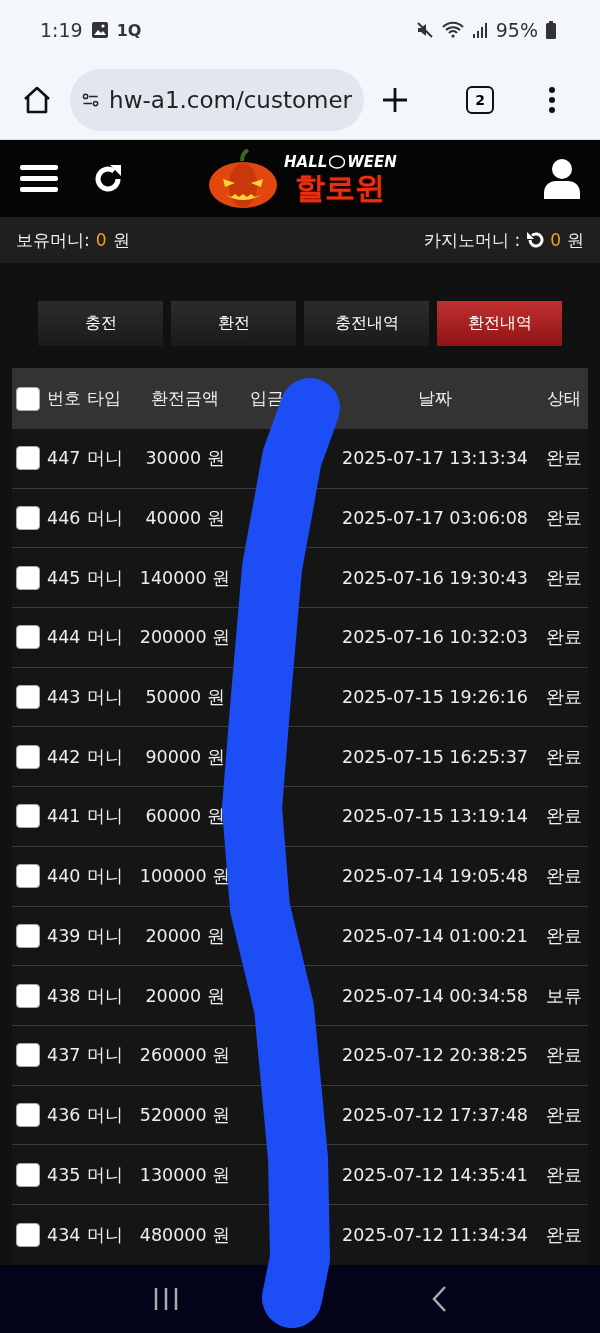  Describe the element at coordinates (564, 398) in the screenshot. I see `column-header: 상태` at that location.